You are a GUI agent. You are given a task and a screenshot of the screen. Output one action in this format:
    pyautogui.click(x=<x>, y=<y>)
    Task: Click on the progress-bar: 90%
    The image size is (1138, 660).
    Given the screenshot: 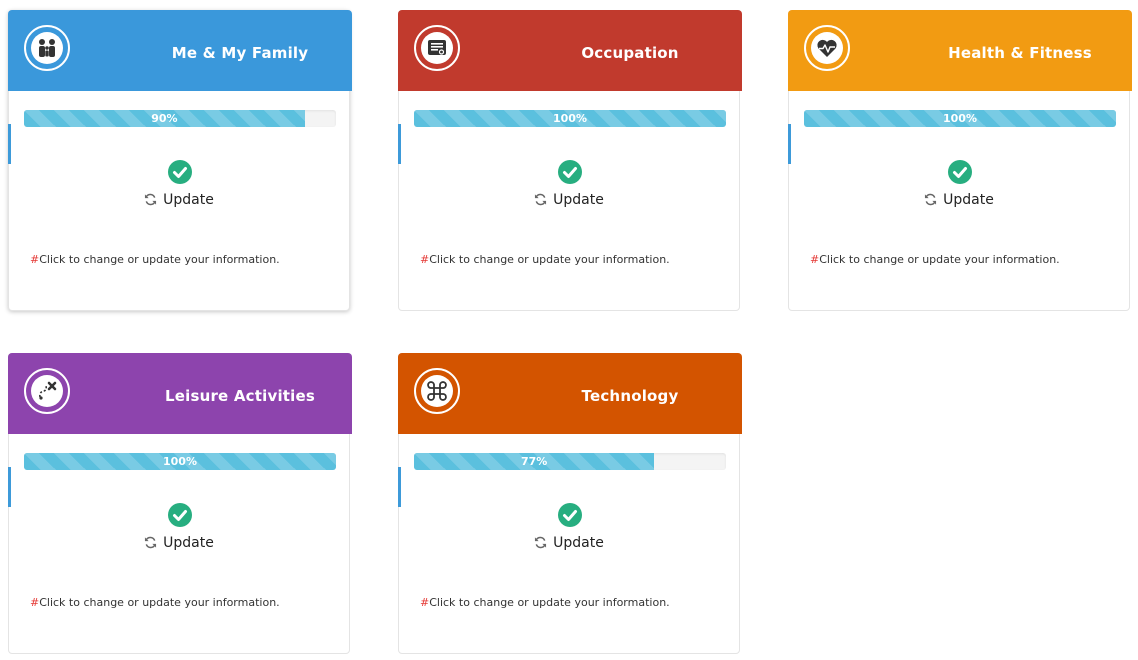 What is the action you would take?
    pyautogui.click(x=180, y=118)
    